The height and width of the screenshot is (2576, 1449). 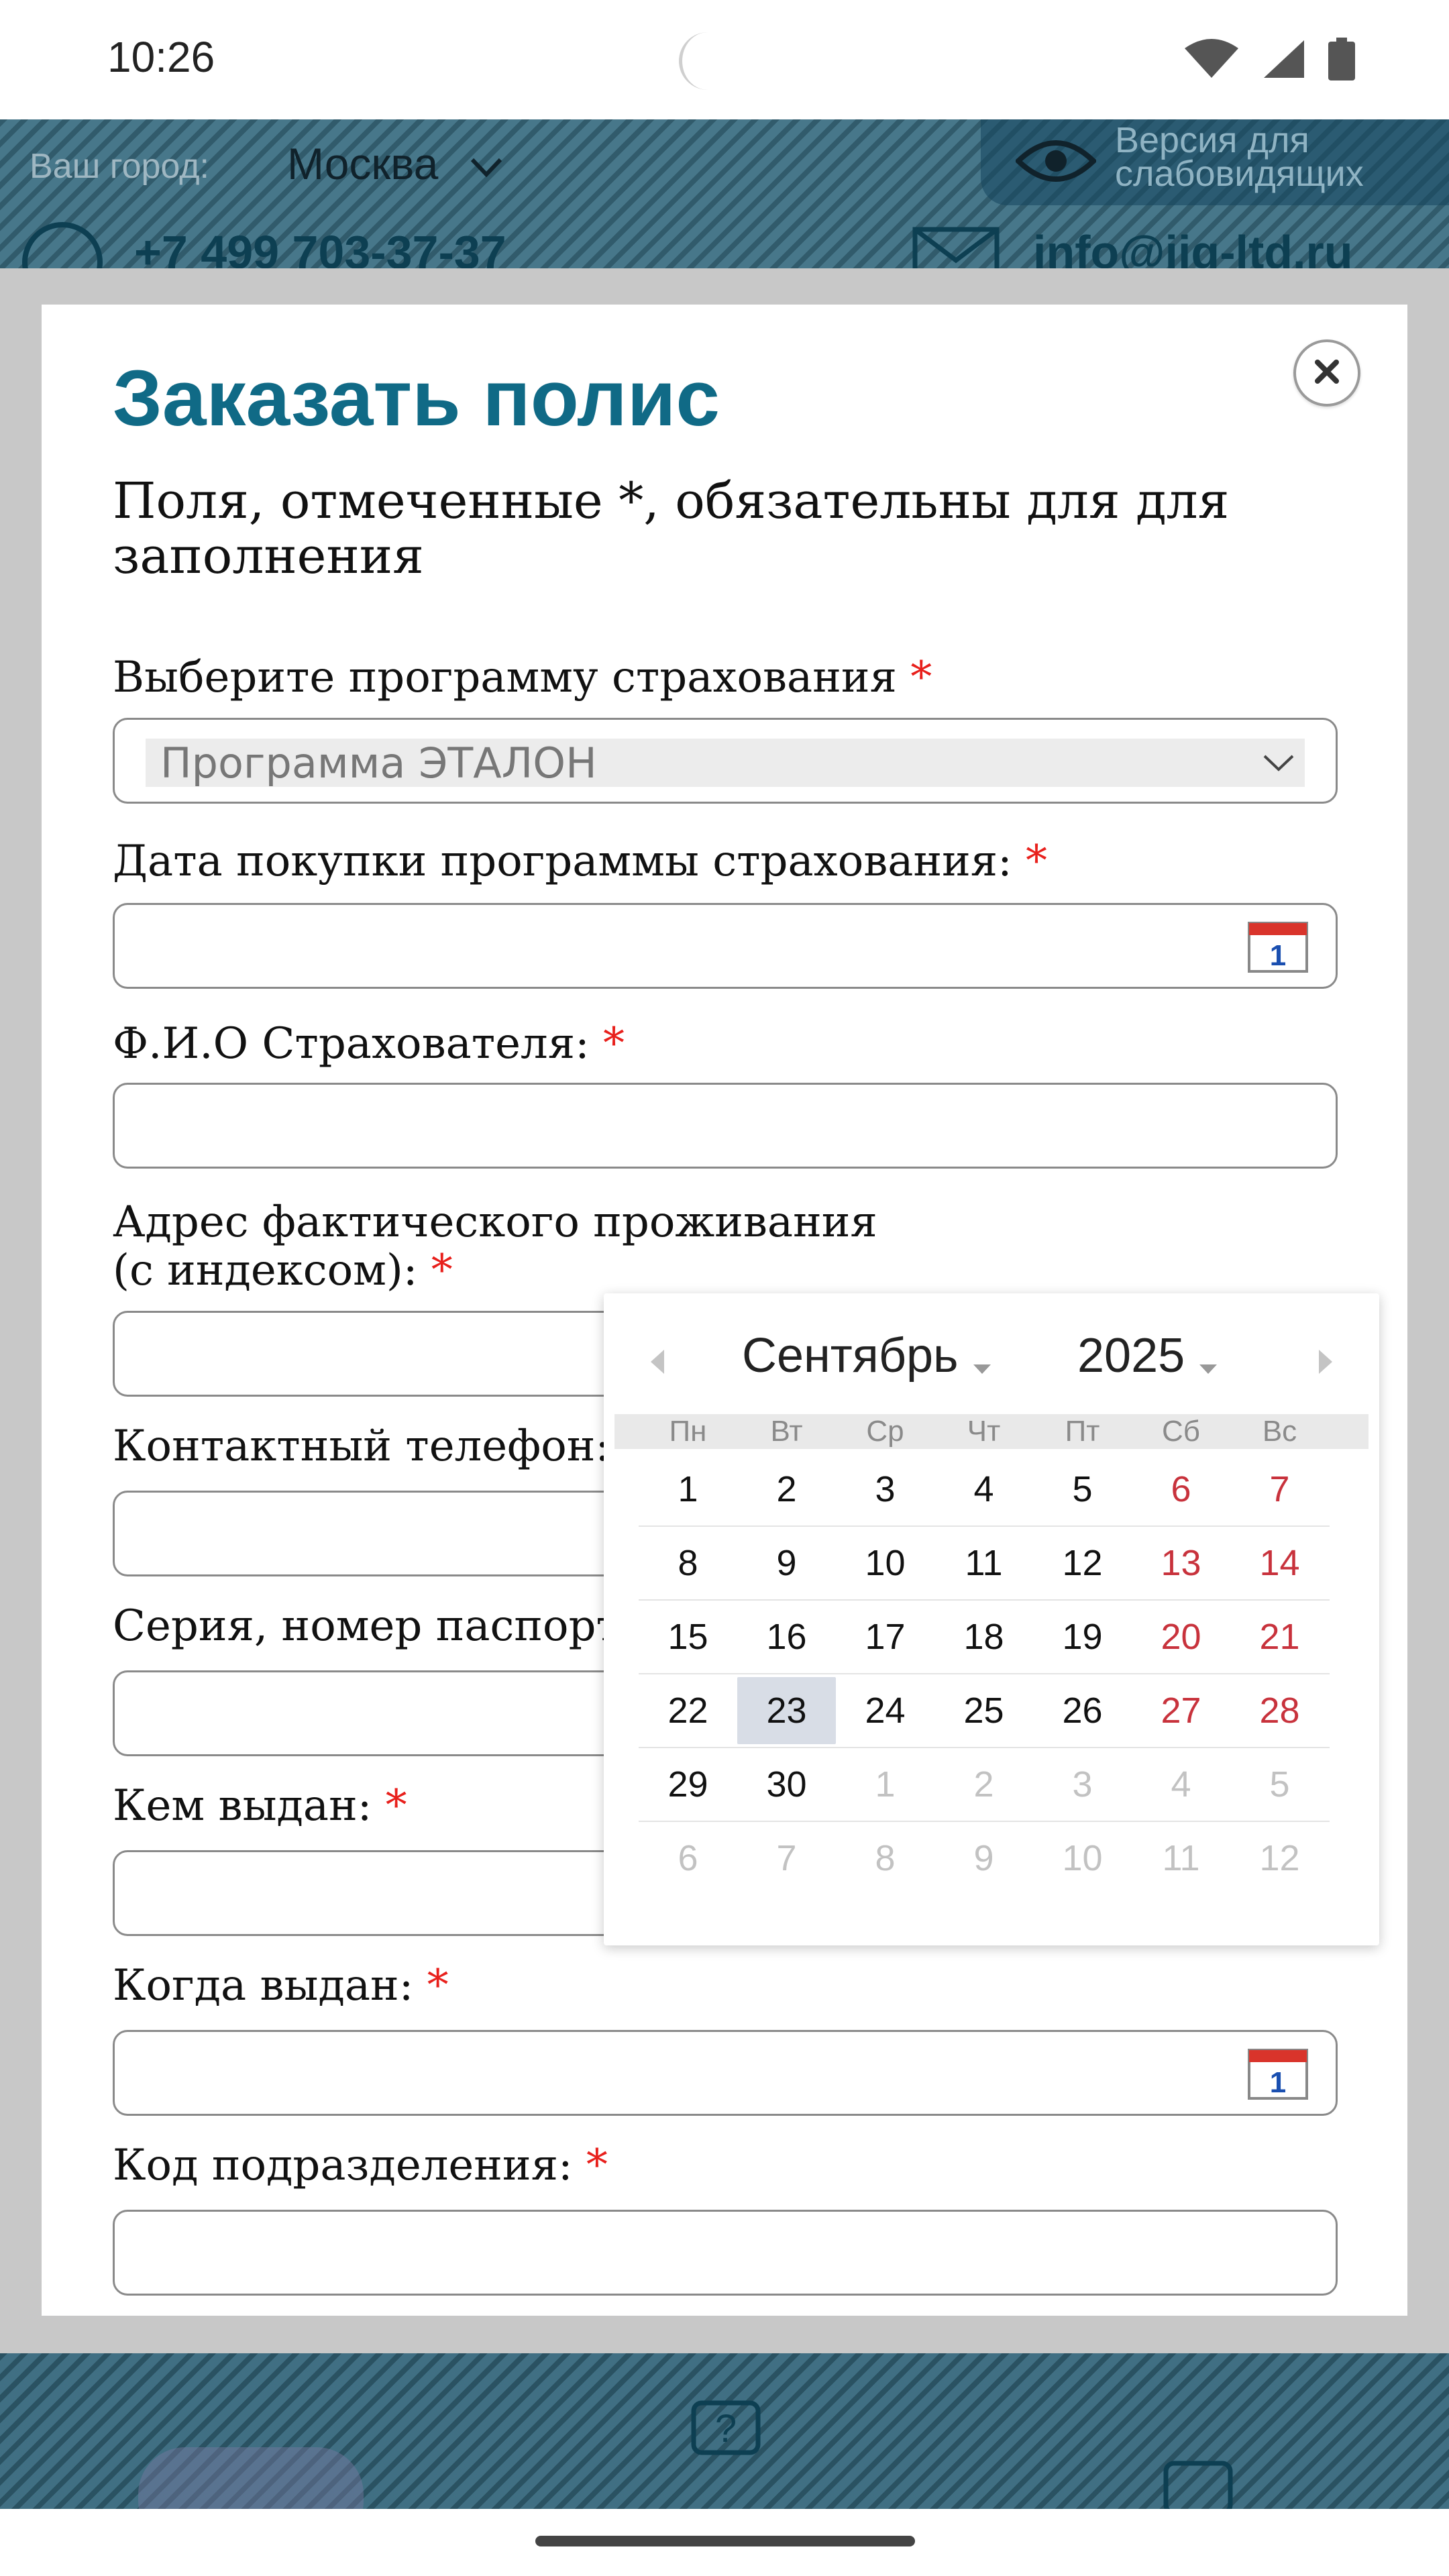 I want to click on calendar-week-row: 1234567, so click(x=984, y=1490).